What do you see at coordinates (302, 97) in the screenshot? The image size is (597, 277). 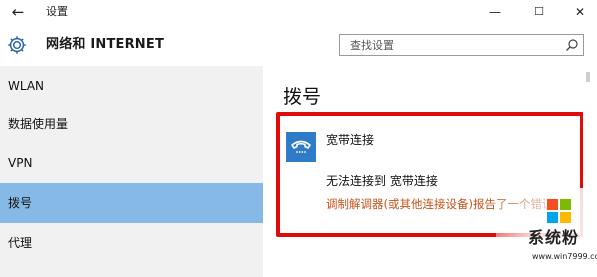 I see `section-title: 拨号` at bounding box center [302, 97].